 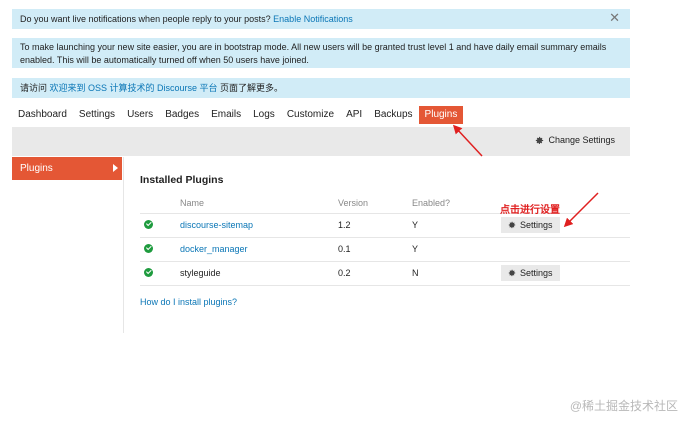 I want to click on plugin-name-link: docker_manager, so click(x=214, y=249).